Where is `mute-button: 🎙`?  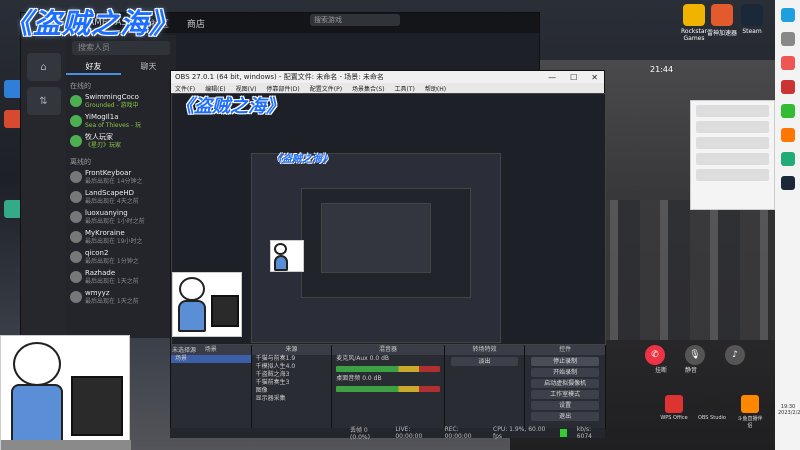
mute-button: 🎙 is located at coordinates (695, 355).